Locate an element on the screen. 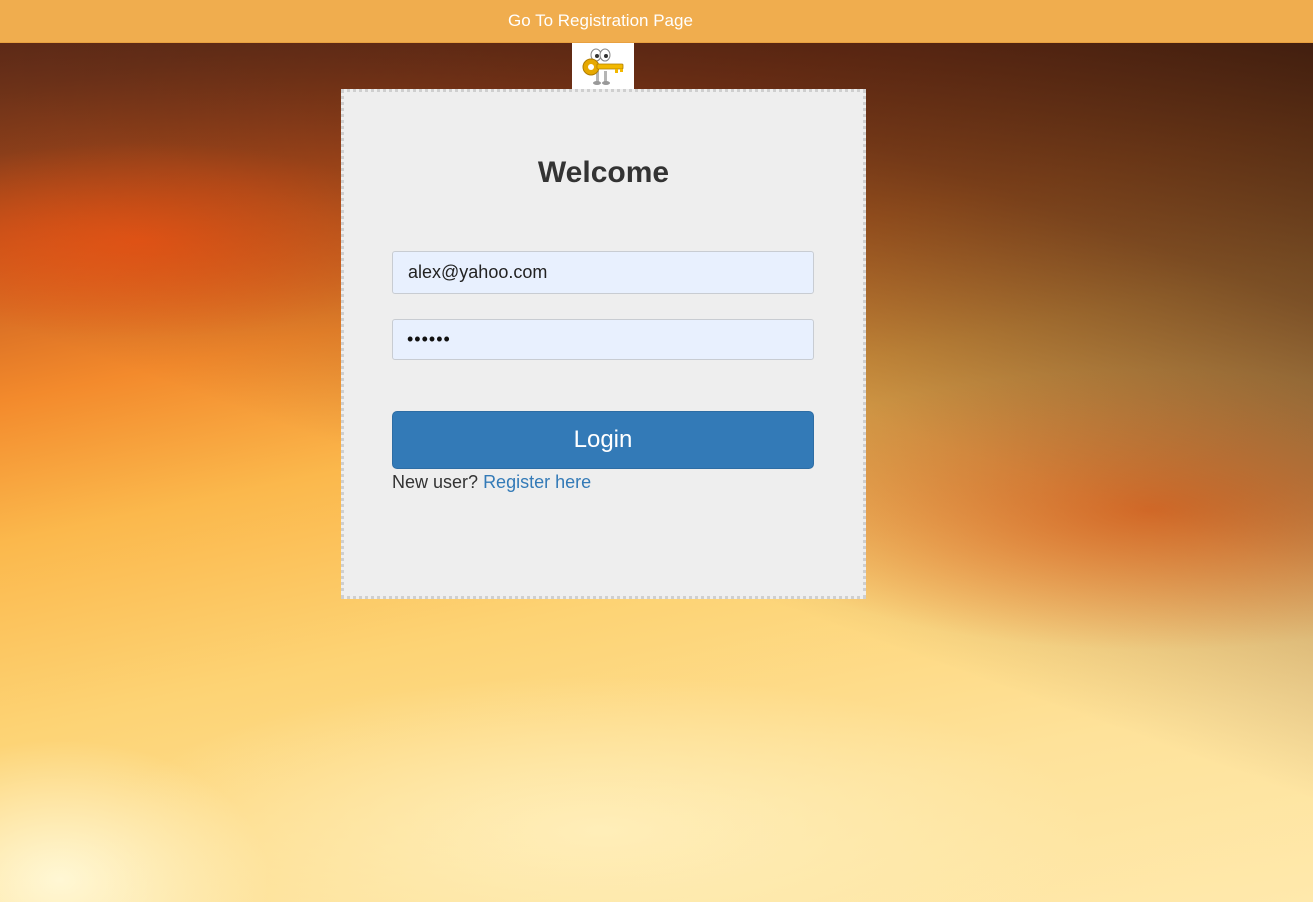 This screenshot has width=1313, height=902. logo is located at coordinates (603, 66).